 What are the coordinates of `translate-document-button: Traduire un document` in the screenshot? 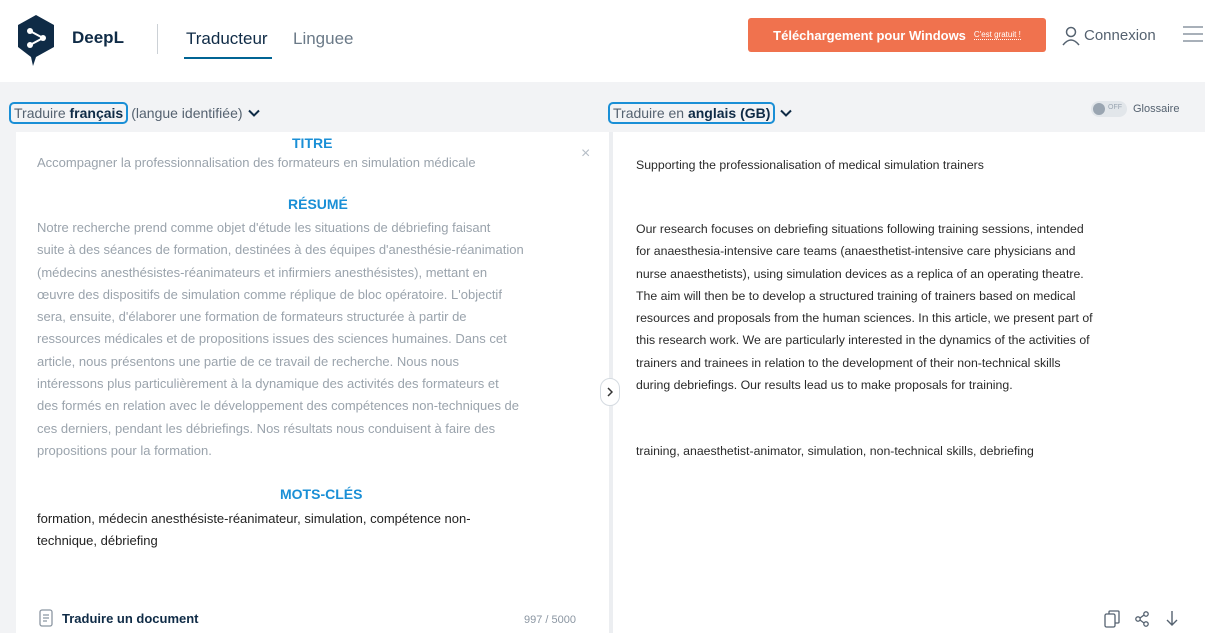 It's located at (119, 618).